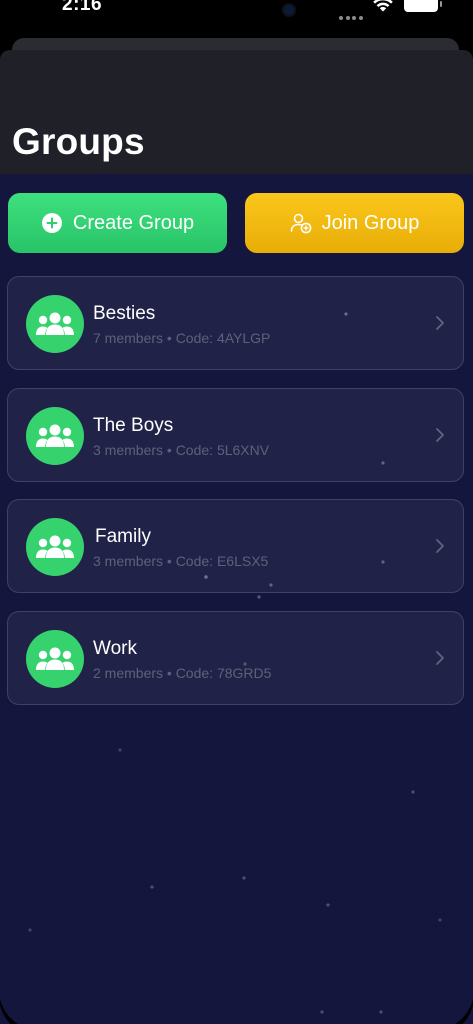  I want to click on wifi-icon, so click(383, 6).